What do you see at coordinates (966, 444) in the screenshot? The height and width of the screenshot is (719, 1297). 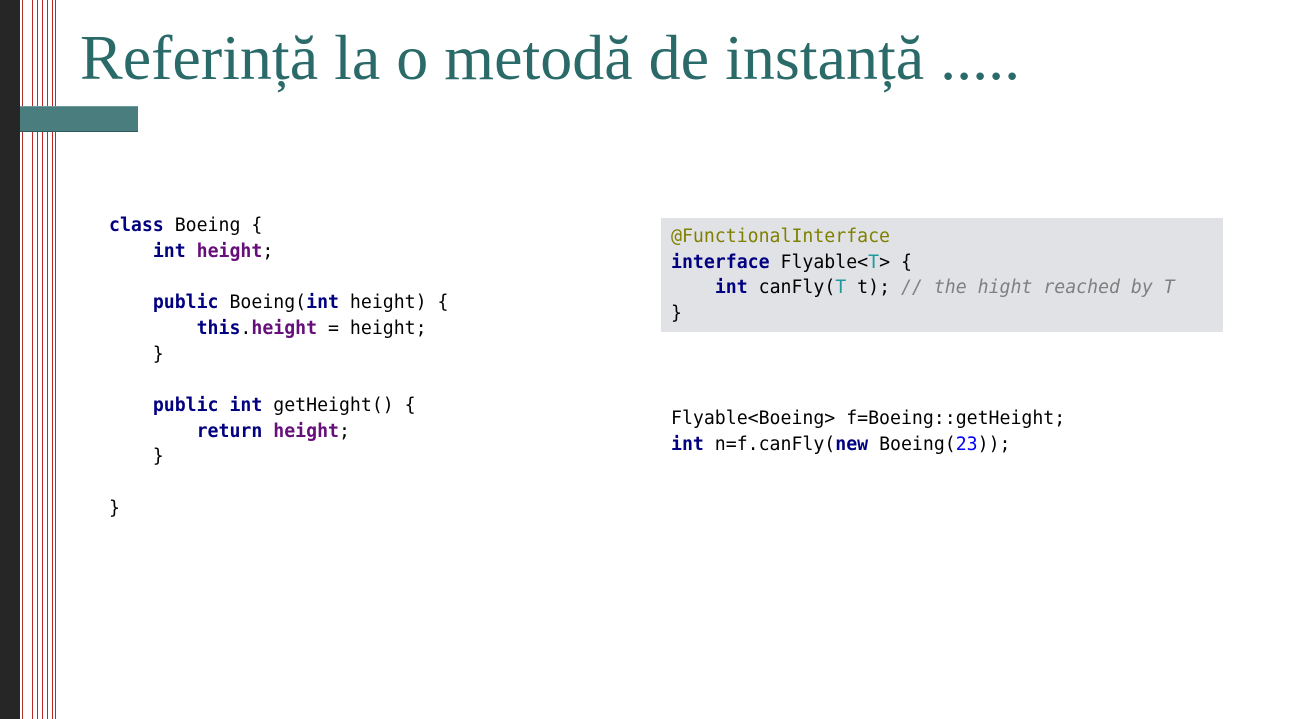 I see `code-token: 23` at bounding box center [966, 444].